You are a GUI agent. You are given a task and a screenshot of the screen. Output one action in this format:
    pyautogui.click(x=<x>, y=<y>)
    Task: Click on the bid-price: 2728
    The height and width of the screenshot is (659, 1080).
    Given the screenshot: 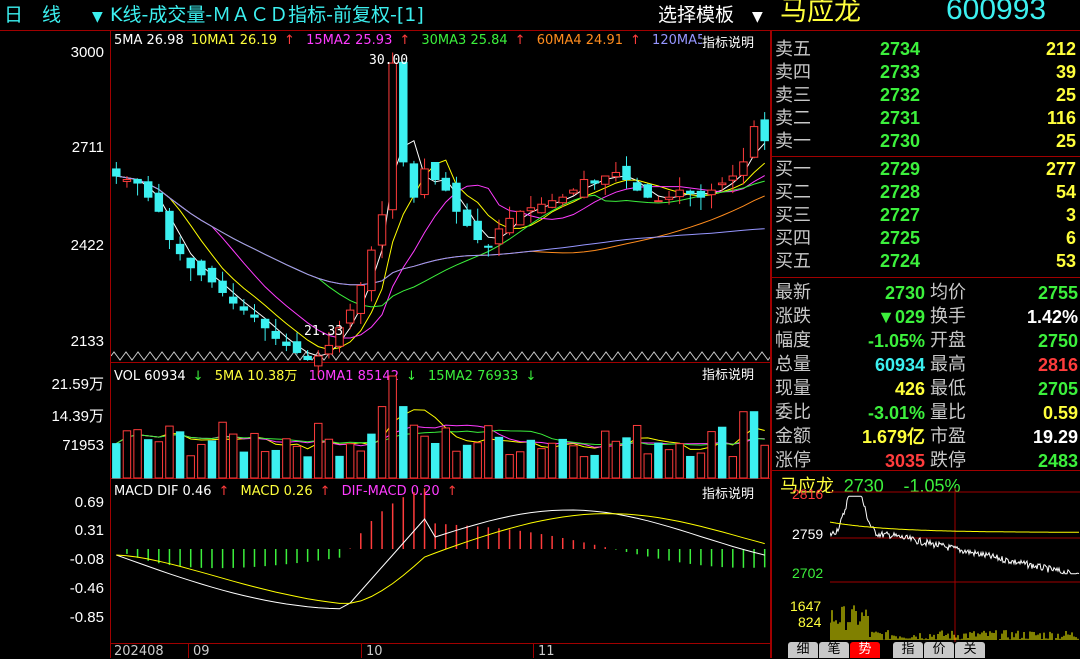 What is the action you would take?
    pyautogui.click(x=900, y=192)
    